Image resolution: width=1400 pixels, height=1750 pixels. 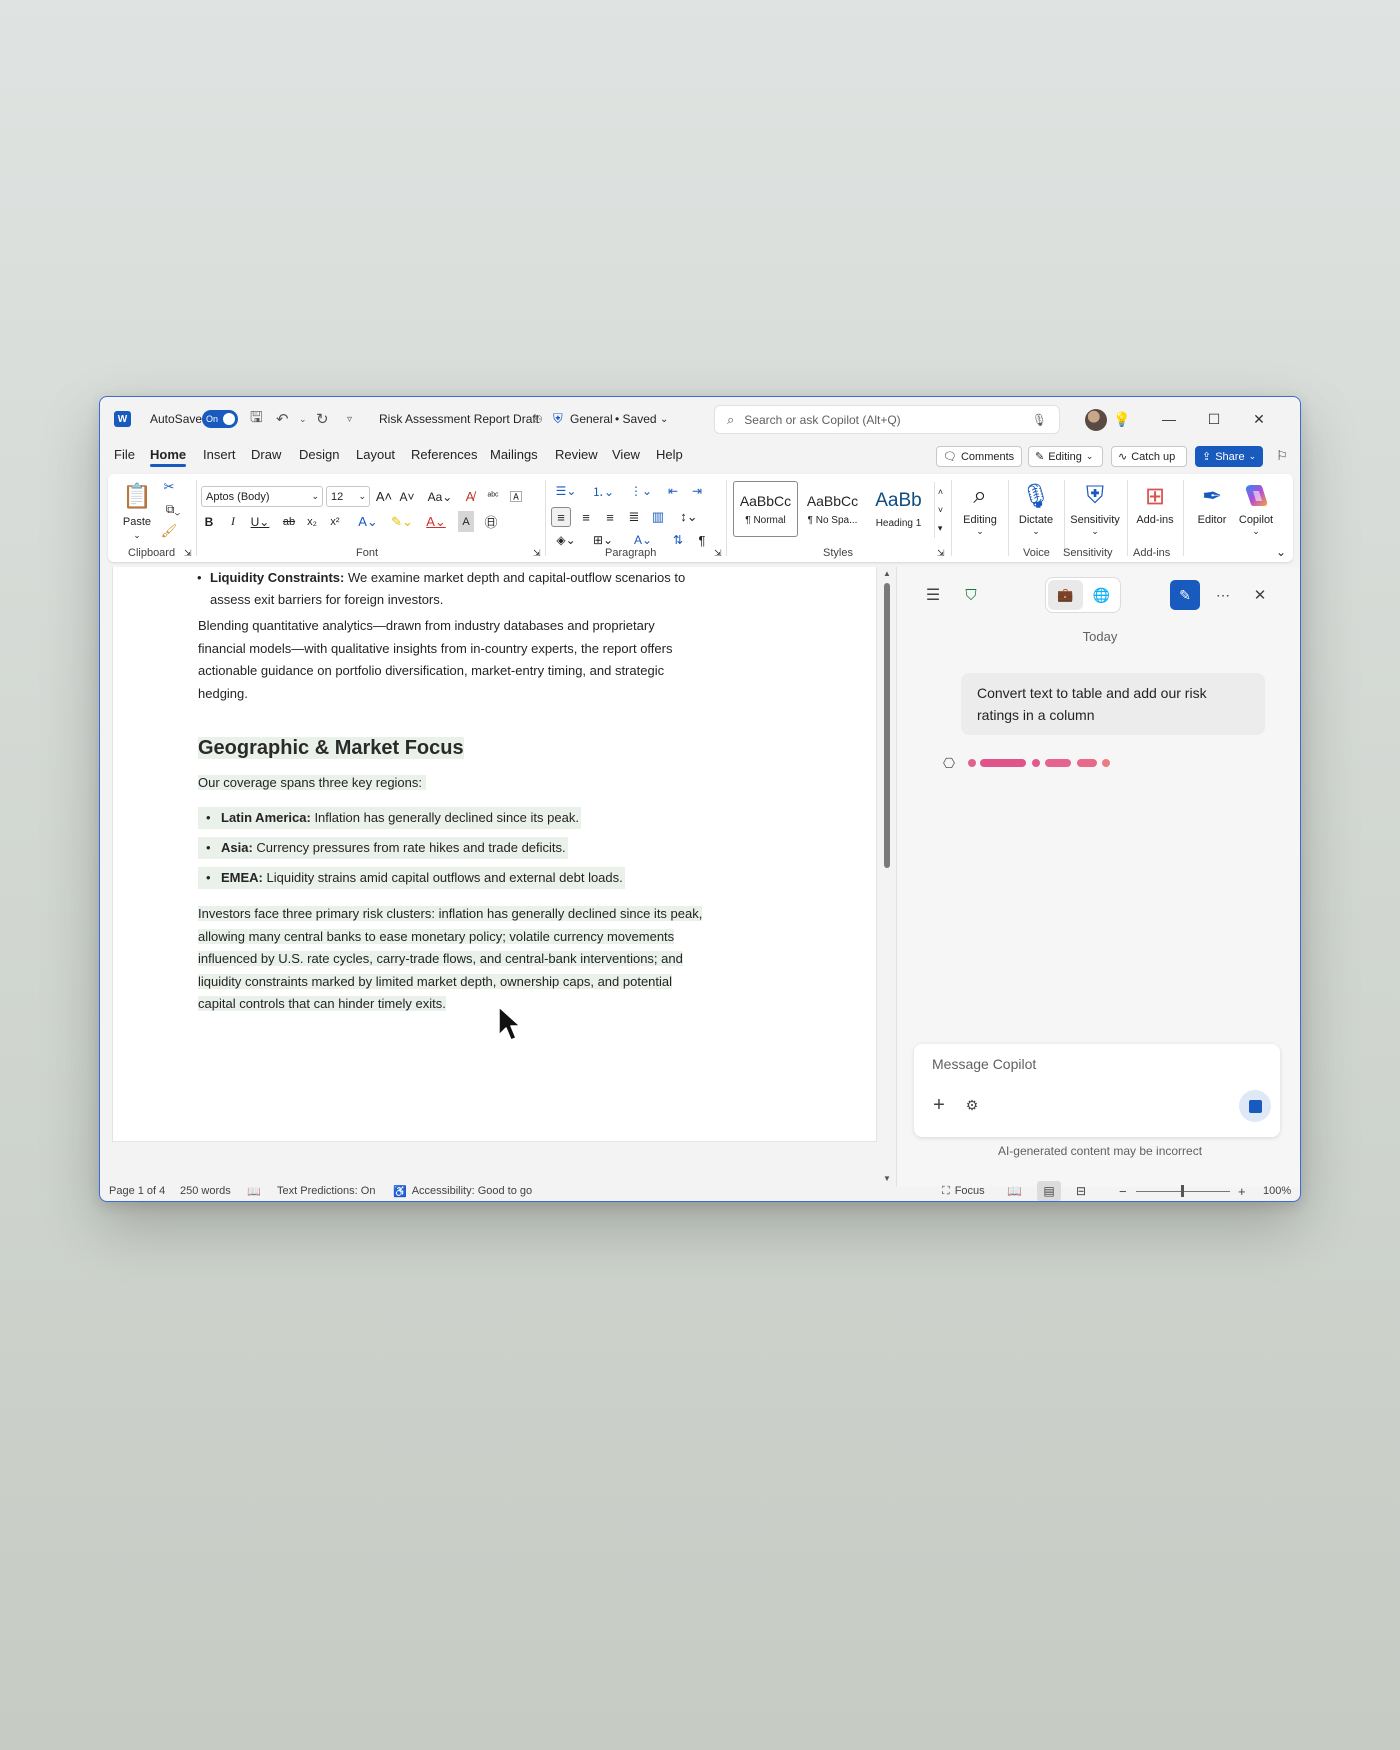 I want to click on autosave-toggle: On, so click(x=220, y=419).